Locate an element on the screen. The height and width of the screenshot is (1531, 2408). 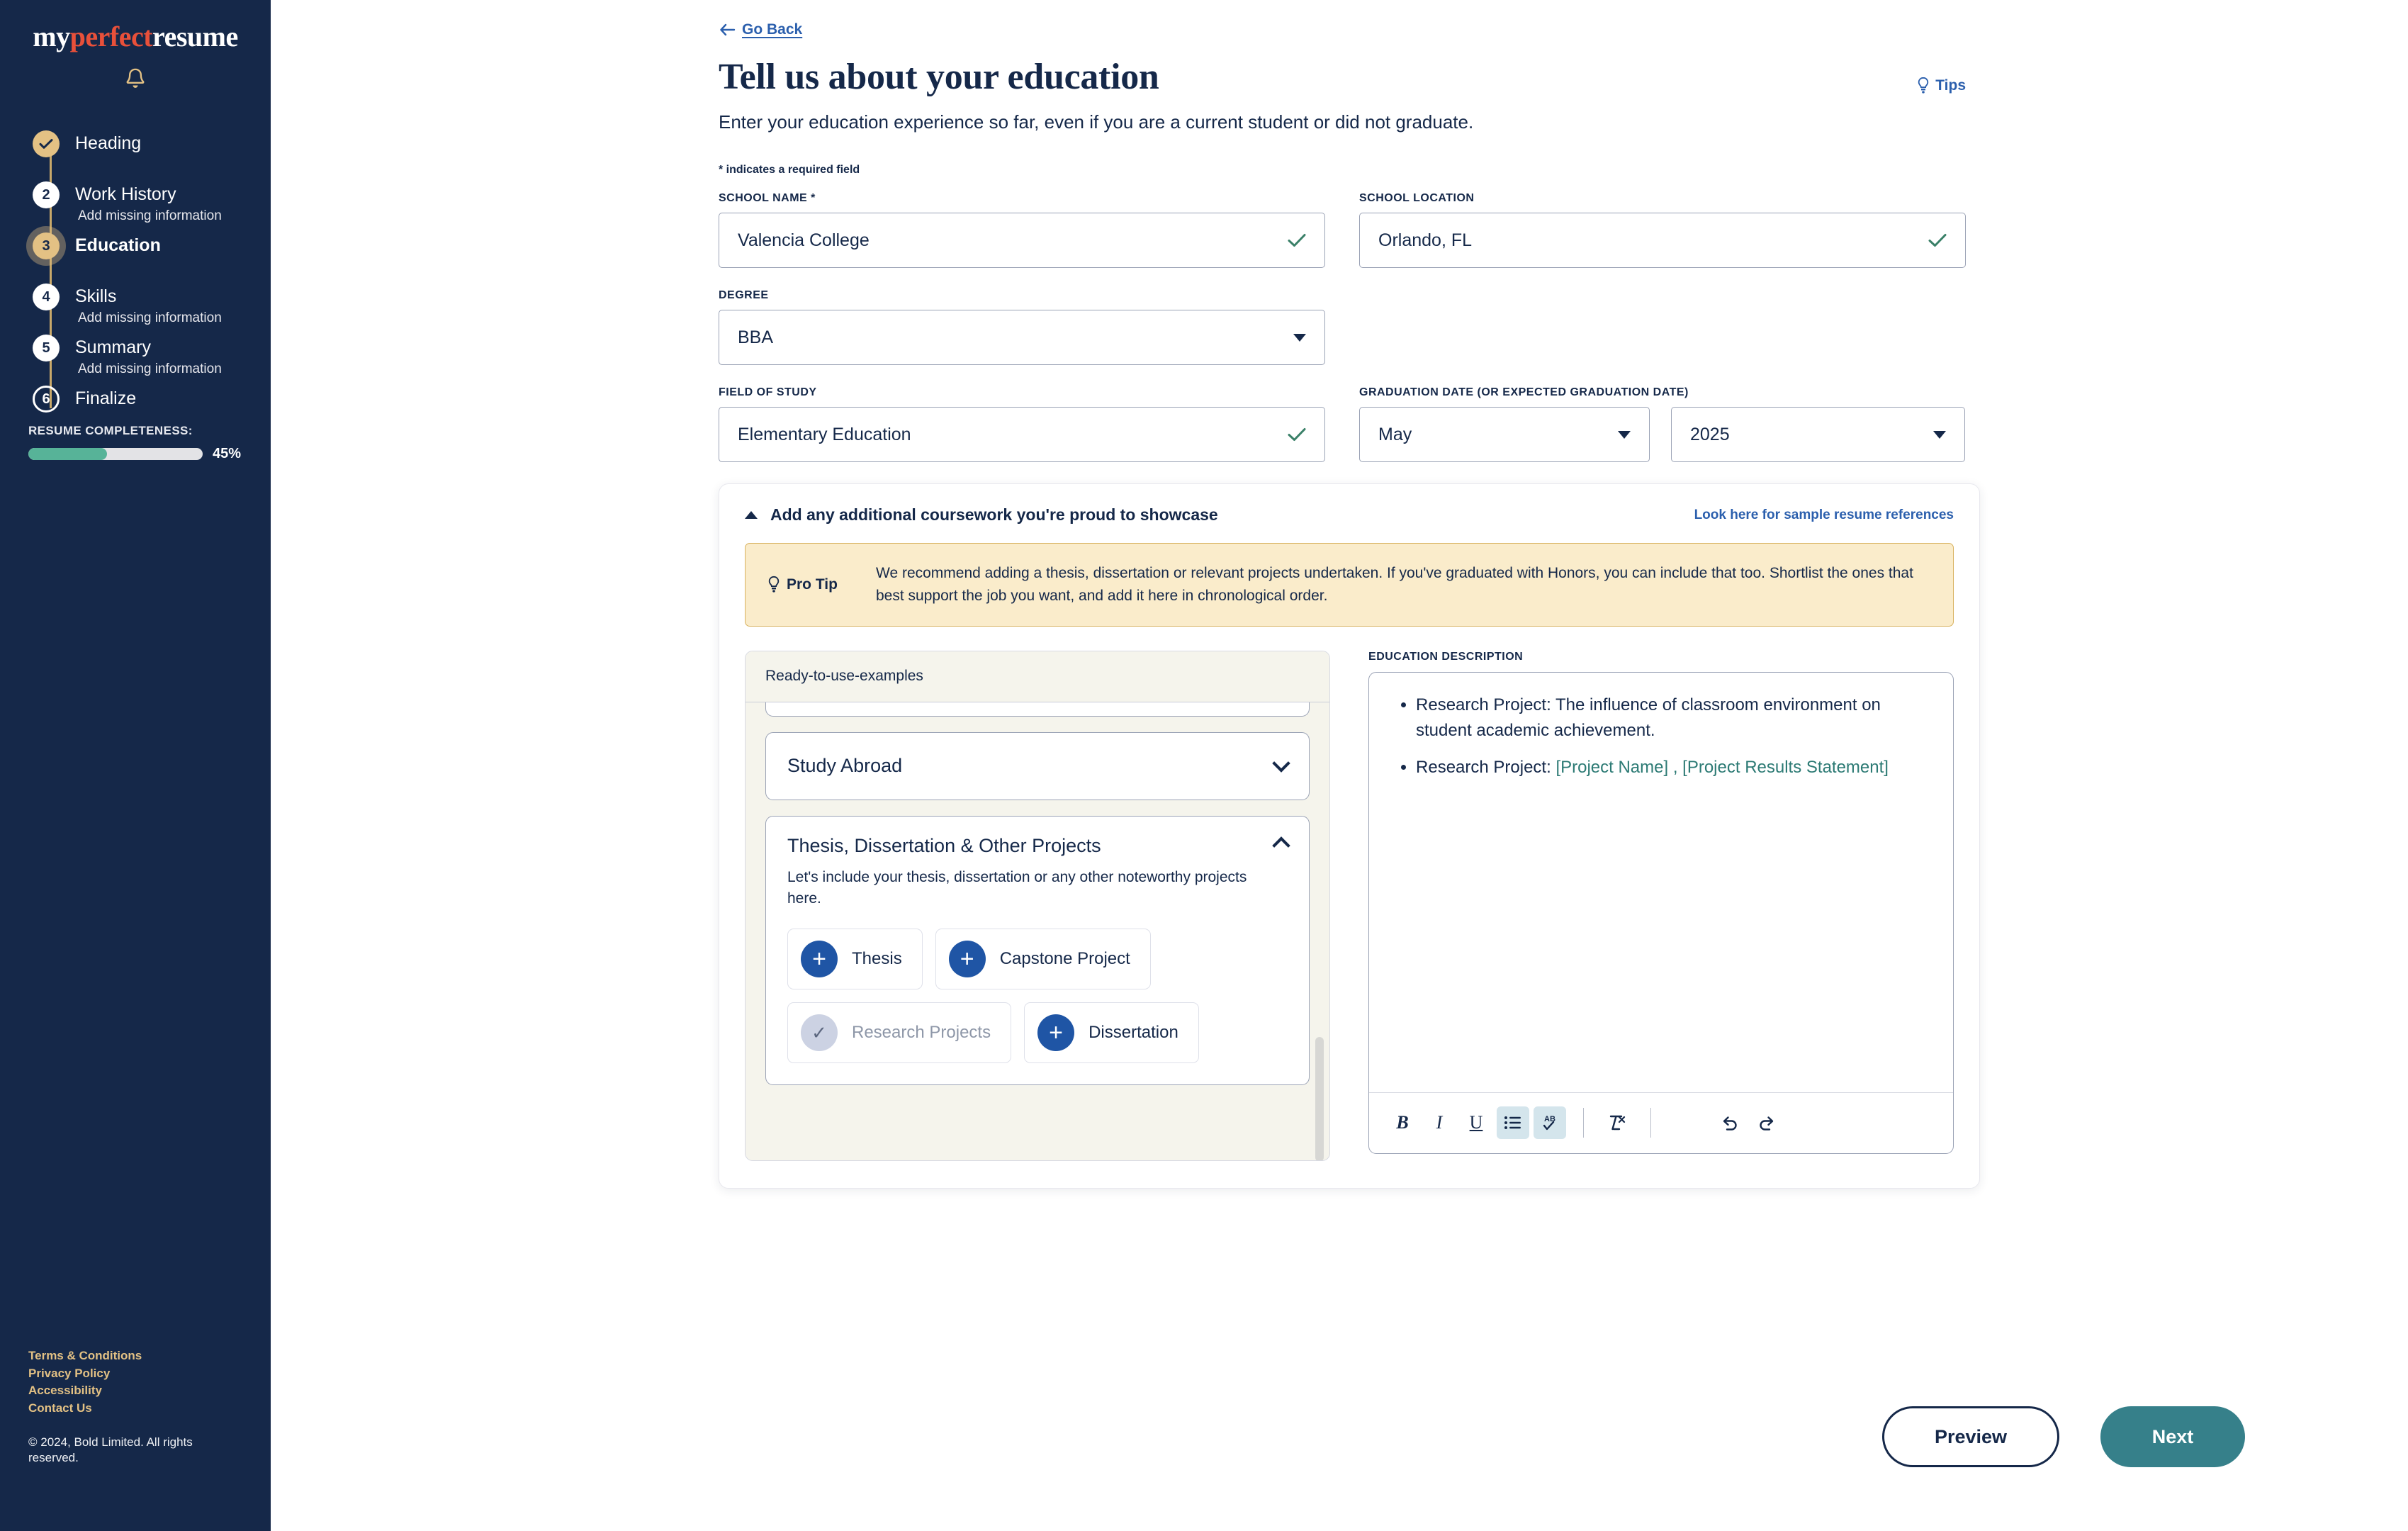
chip-capstone-project-label: Capstone Project is located at coordinates (1064, 958).